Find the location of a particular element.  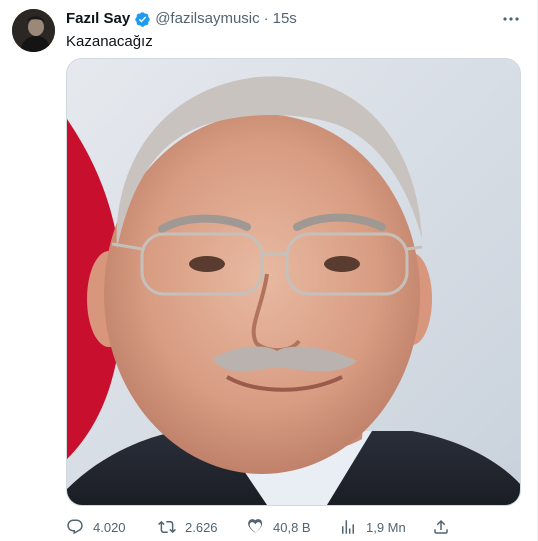

tweet-text: Kazanacağız is located at coordinates (109, 41).